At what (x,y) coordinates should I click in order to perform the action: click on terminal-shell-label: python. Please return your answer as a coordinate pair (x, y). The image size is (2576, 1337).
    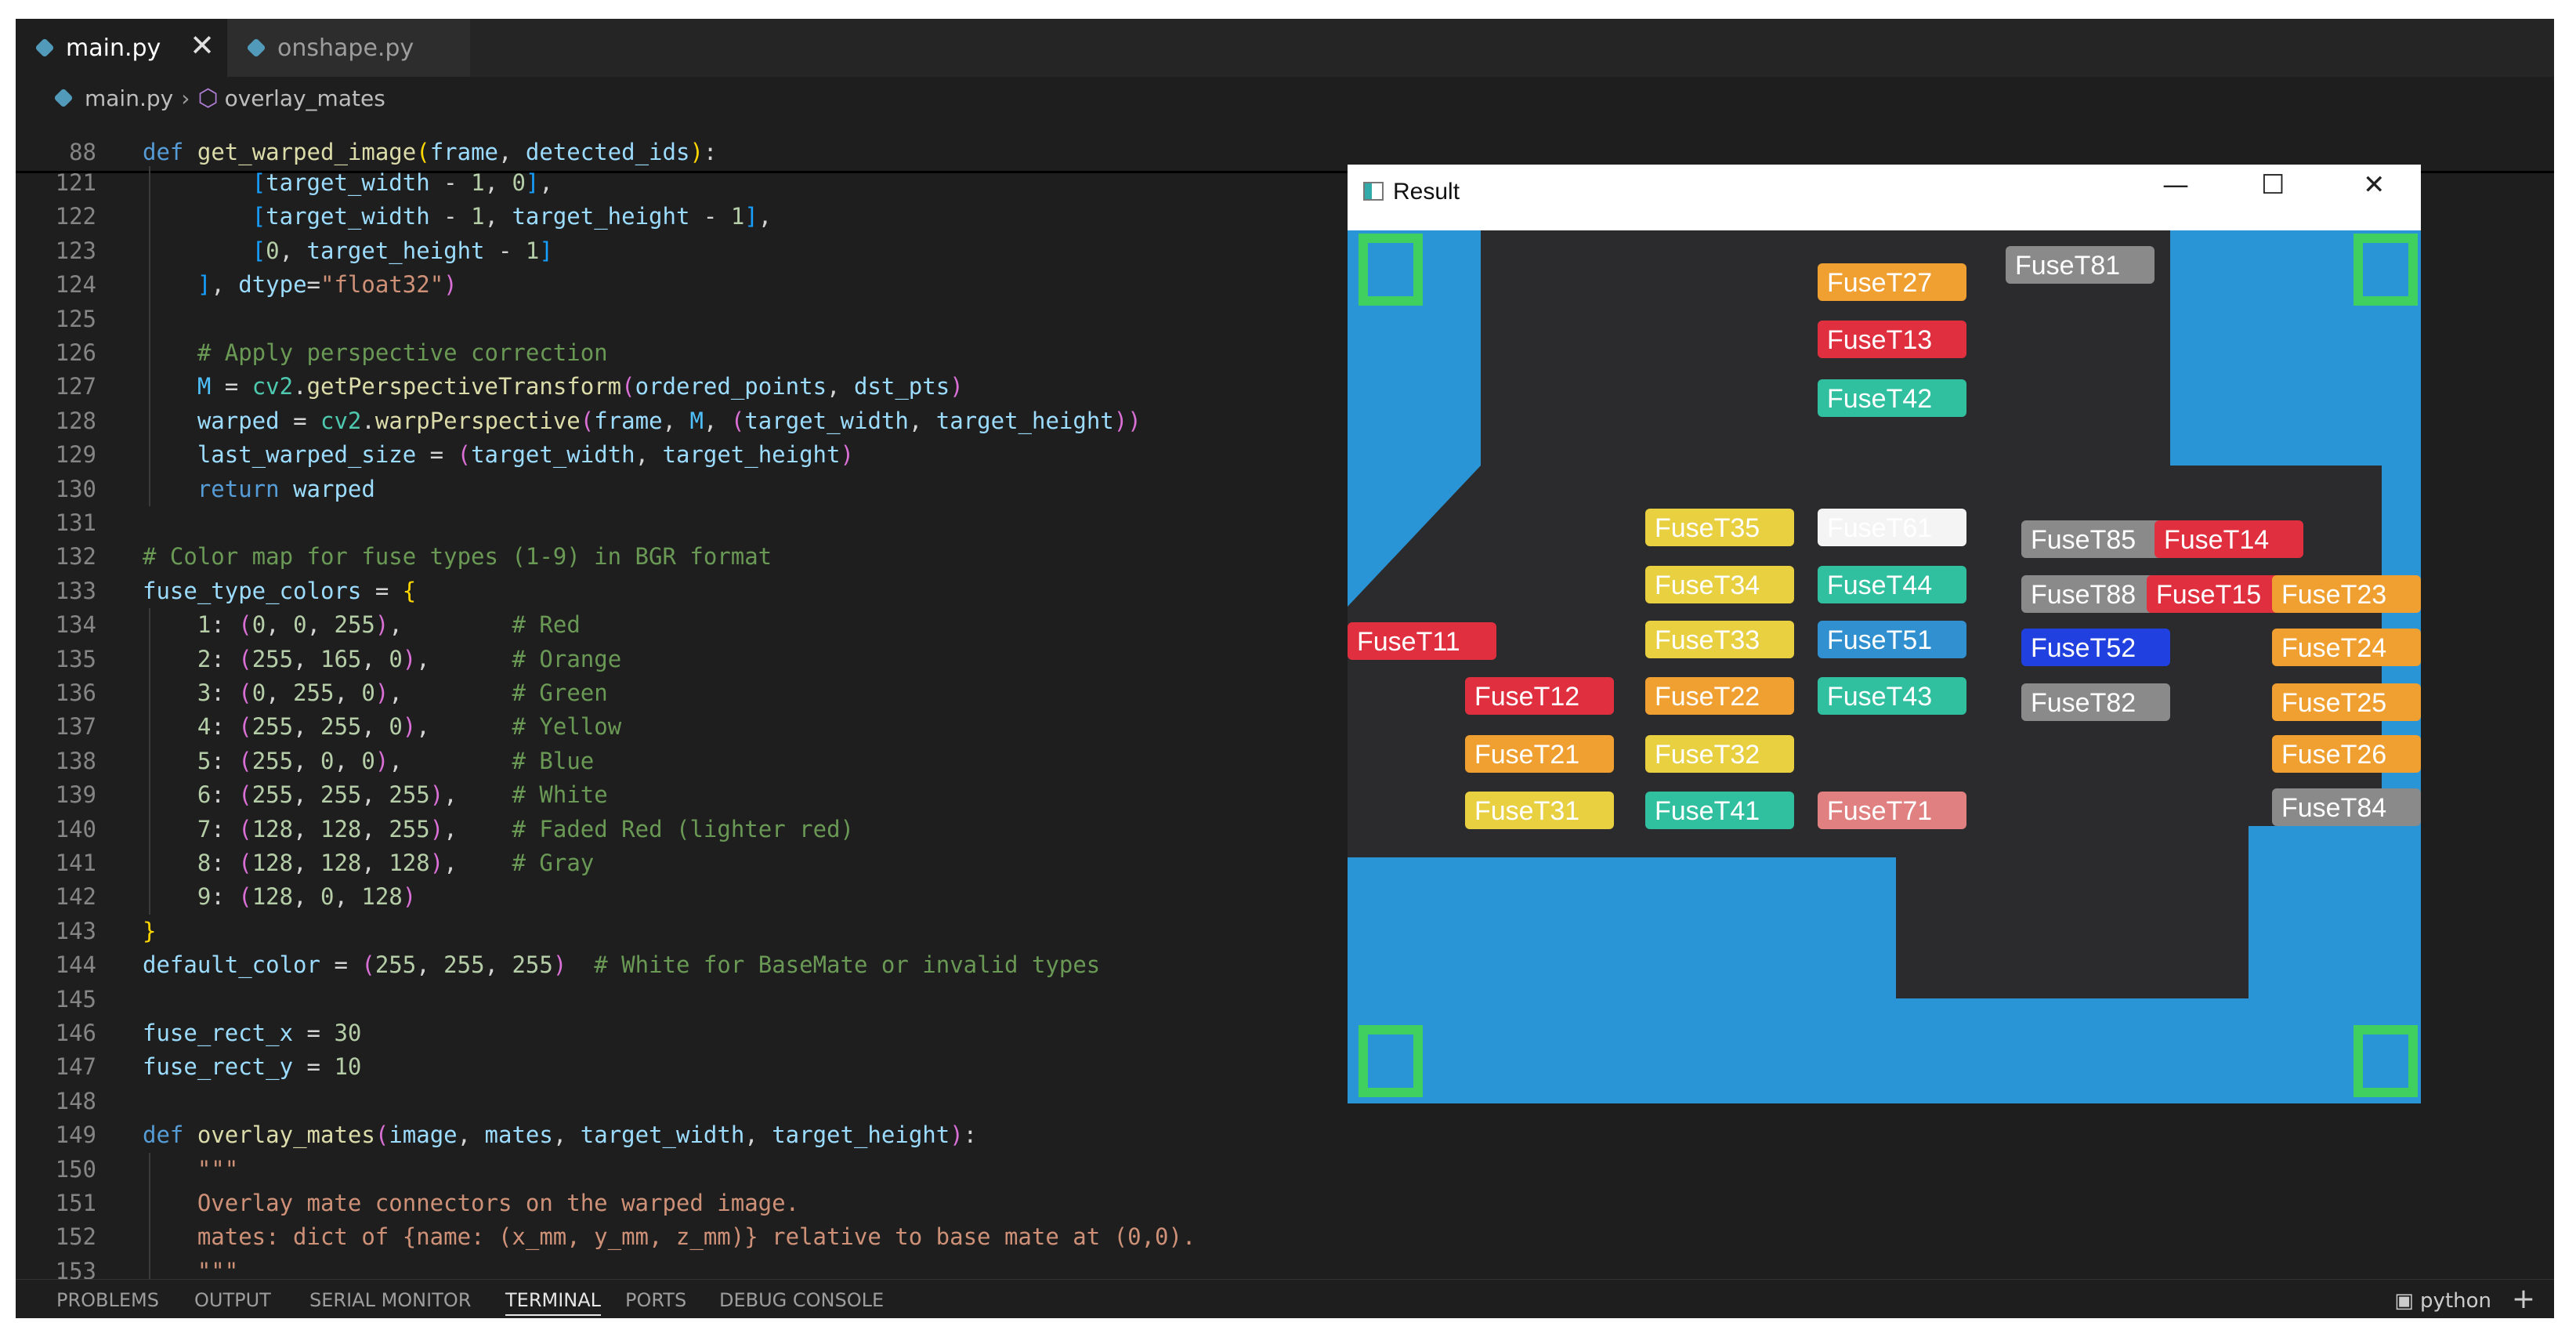
    Looking at the image, I should click on (2456, 1301).